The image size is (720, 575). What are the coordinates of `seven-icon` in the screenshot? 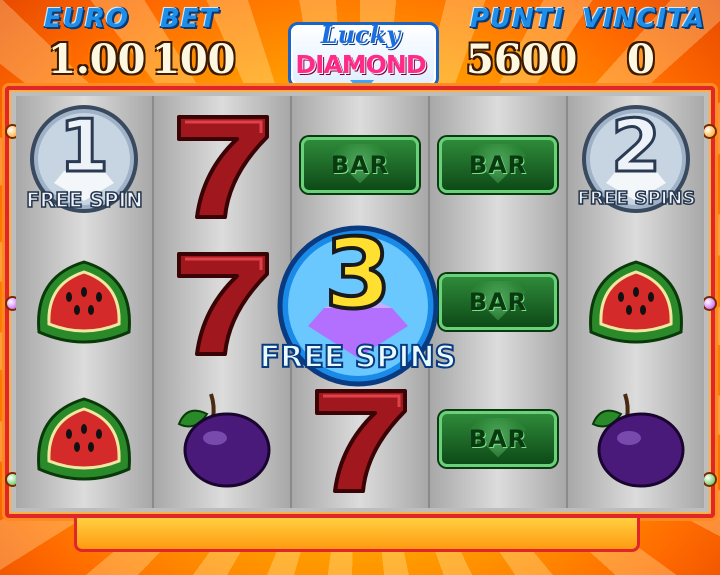 It's located at (223, 166).